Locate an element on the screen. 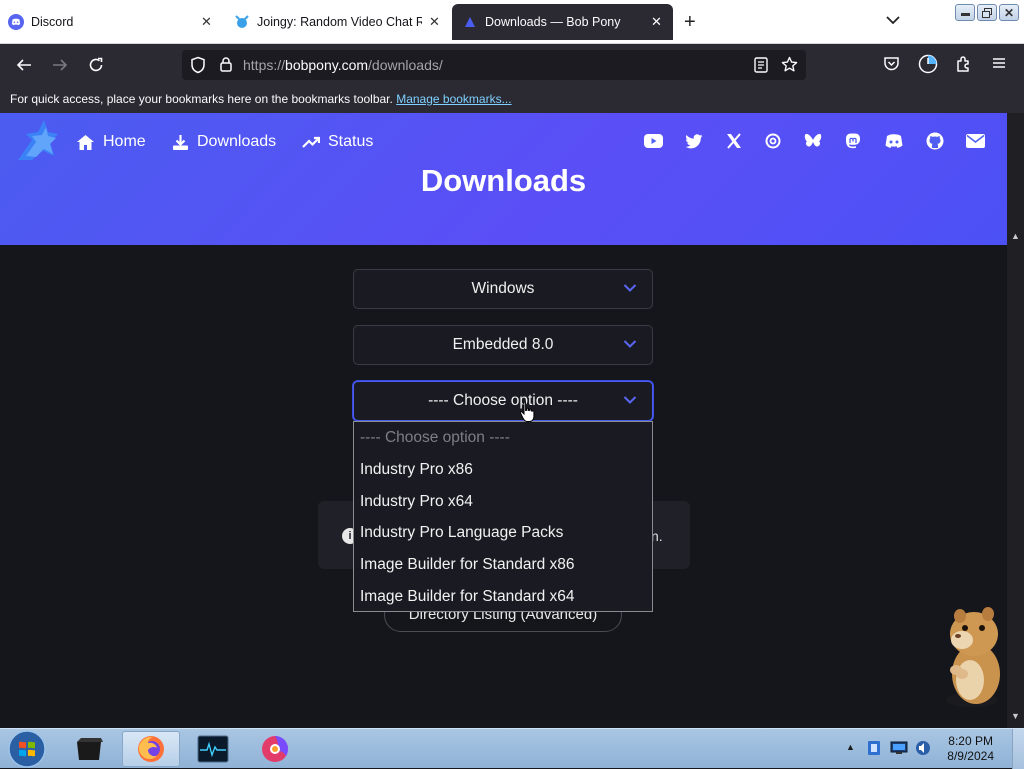  firefox-icon is located at coordinates (151, 749).